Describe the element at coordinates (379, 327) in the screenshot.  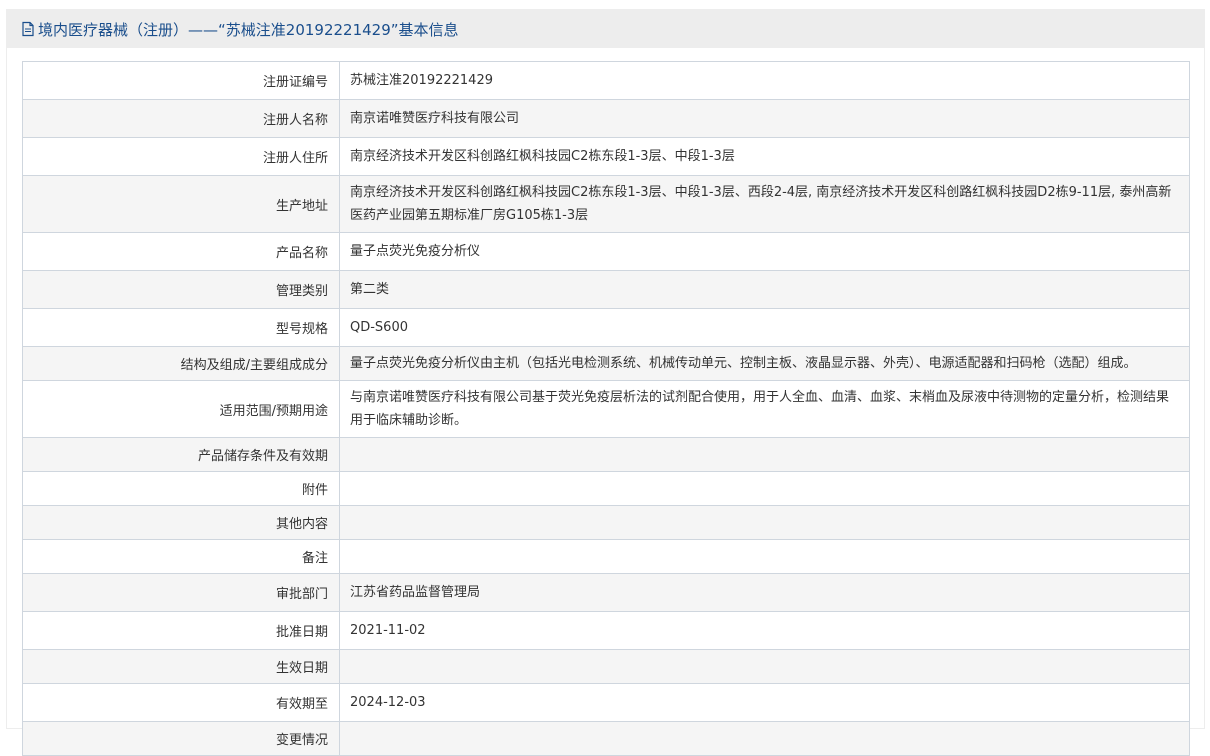
I see `row-value: QD-S600` at that location.